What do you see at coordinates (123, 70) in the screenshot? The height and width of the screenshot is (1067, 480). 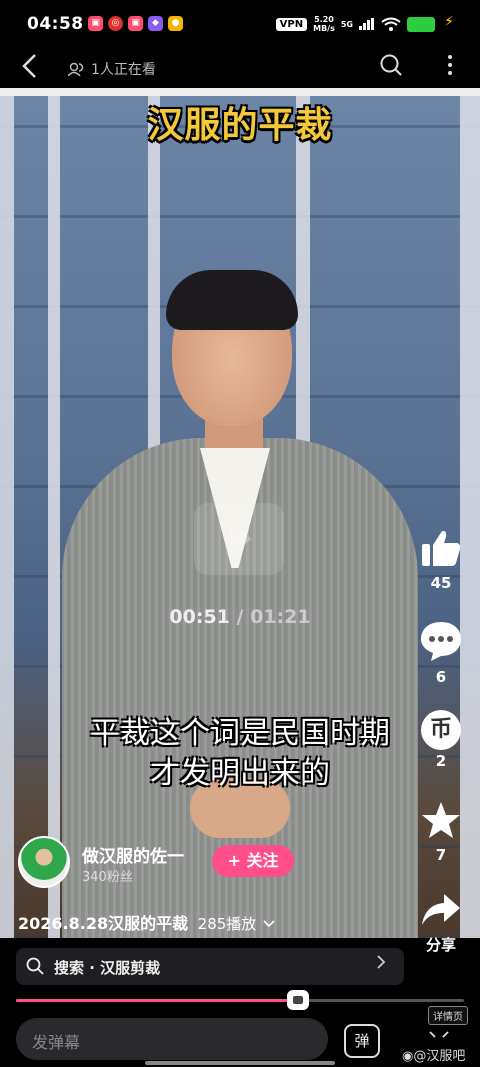 I see `viewer-count-text: 1人正在看` at bounding box center [123, 70].